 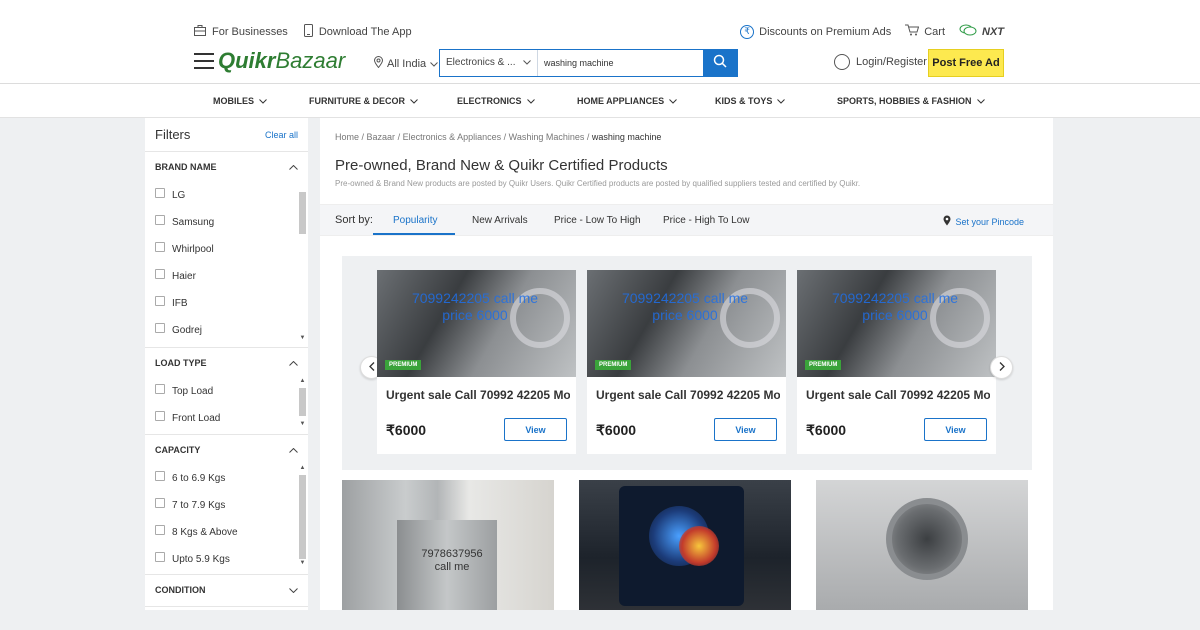 What do you see at coordinates (911, 101) in the screenshot?
I see `nav-sports-hobbies-fashion: SPORTS, HOBBIES & FASHION` at bounding box center [911, 101].